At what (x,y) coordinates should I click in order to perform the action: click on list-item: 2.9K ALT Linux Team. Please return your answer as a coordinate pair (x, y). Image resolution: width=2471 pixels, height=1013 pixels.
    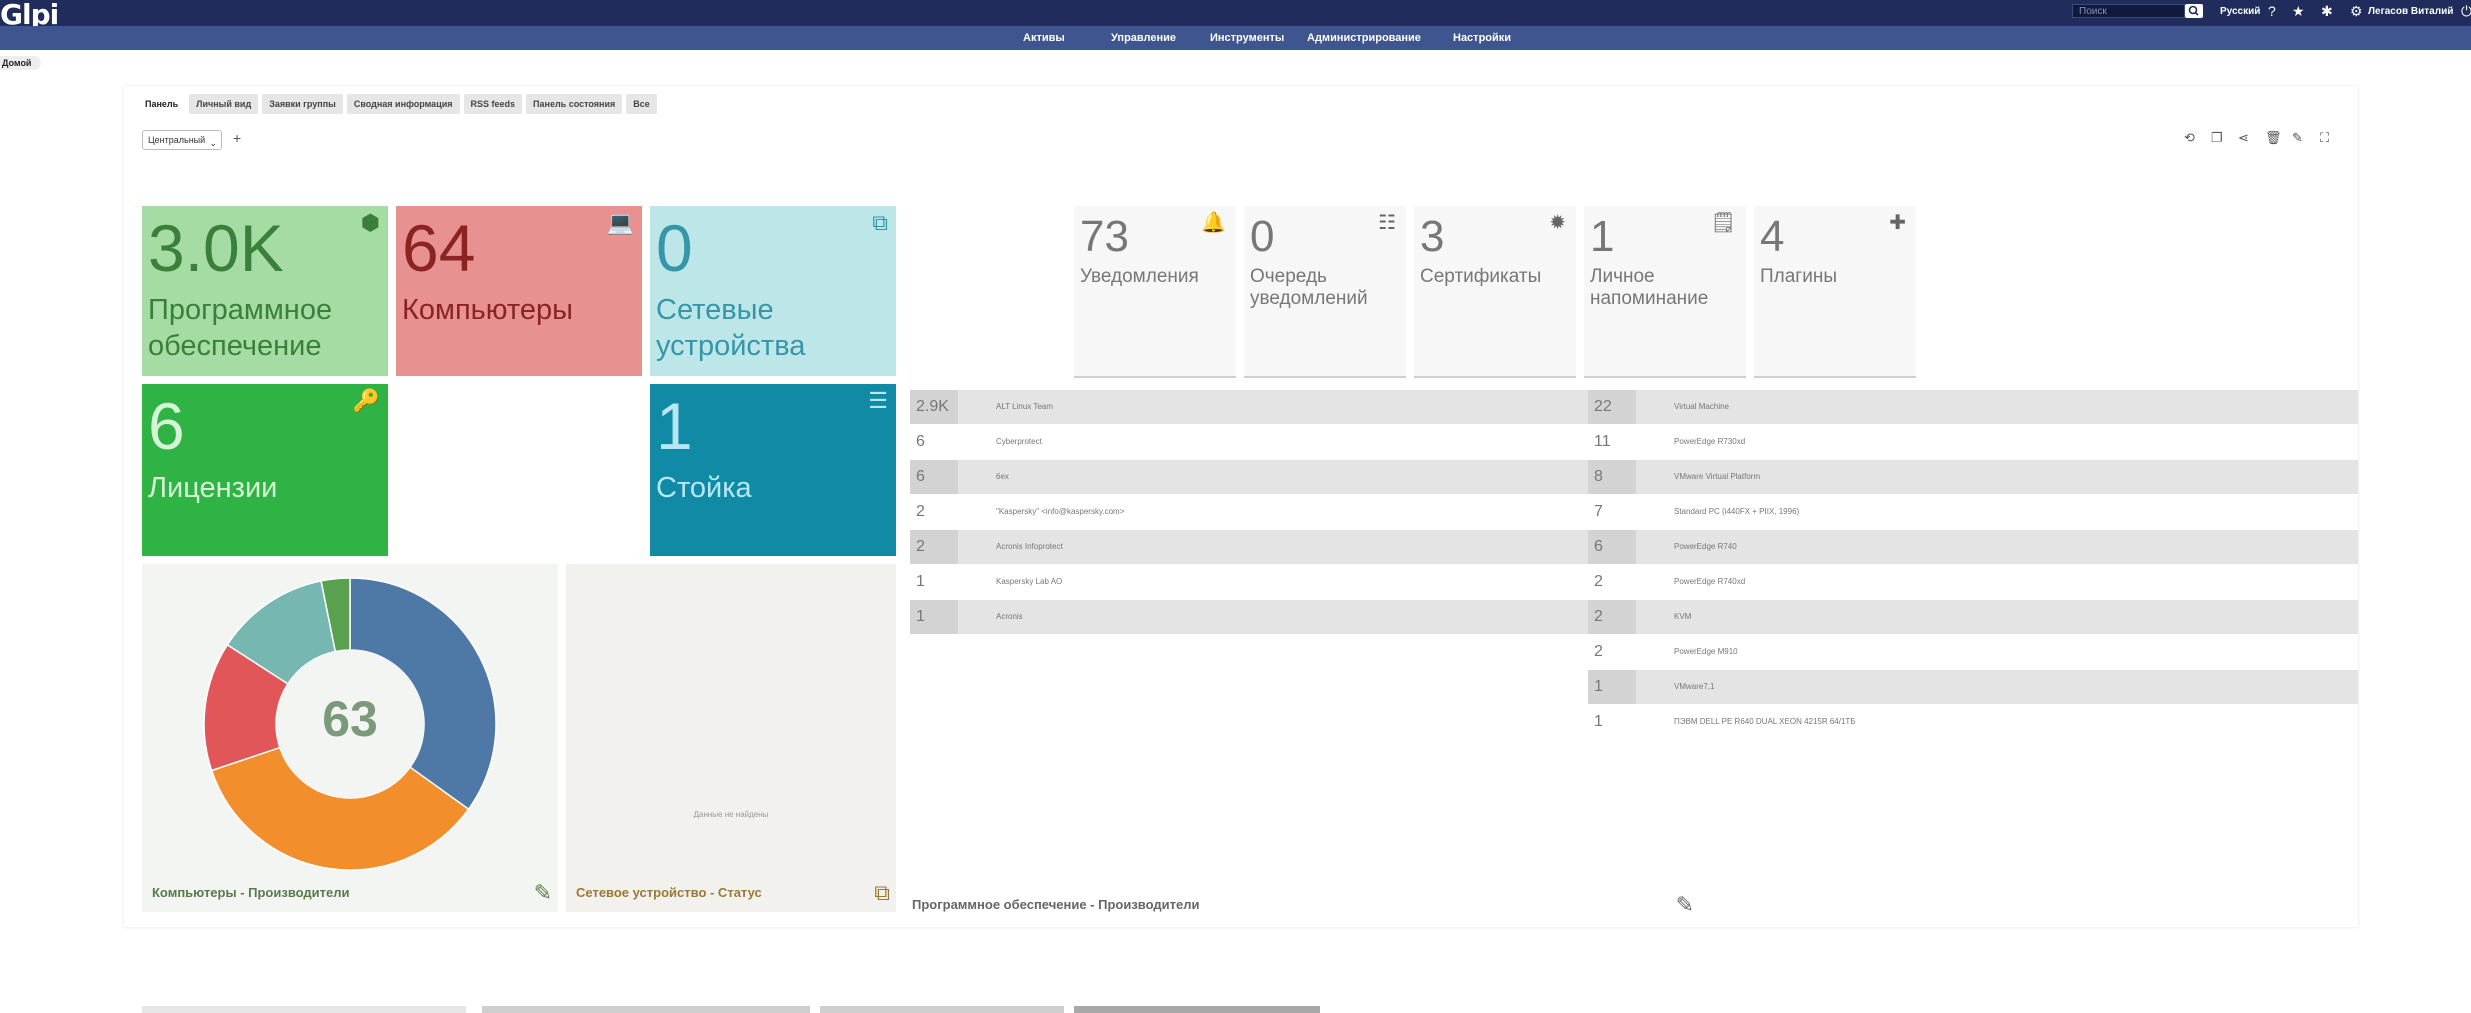
    Looking at the image, I should click on (1302, 407).